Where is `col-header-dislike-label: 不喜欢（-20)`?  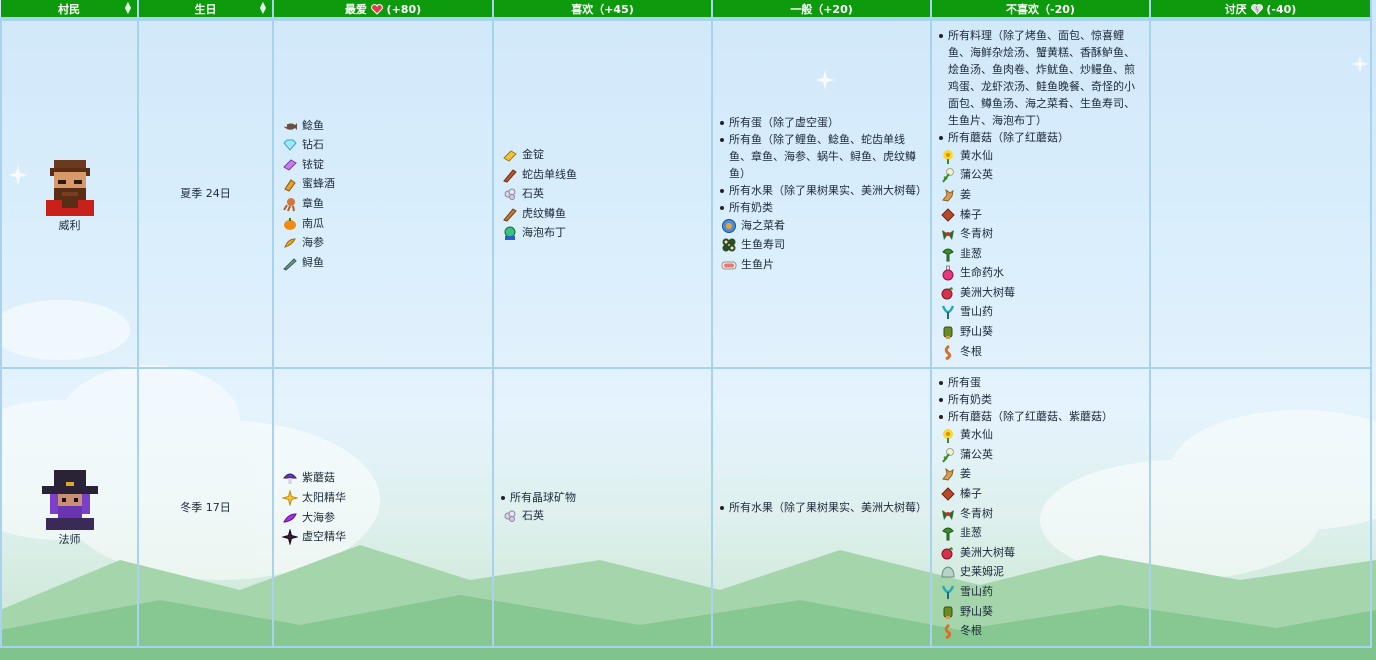 col-header-dislike-label: 不喜欢（-20) is located at coordinates (1040, 9).